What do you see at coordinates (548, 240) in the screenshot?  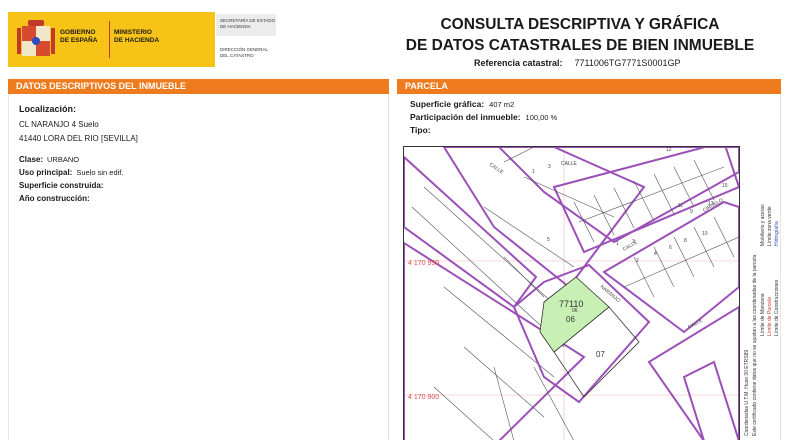 I see `house-num-5: 5` at bounding box center [548, 240].